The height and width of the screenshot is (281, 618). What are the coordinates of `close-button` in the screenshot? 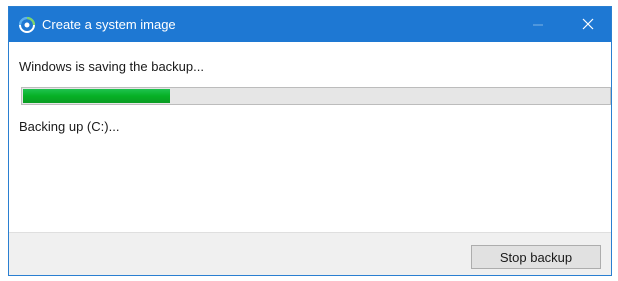 It's located at (588, 24).